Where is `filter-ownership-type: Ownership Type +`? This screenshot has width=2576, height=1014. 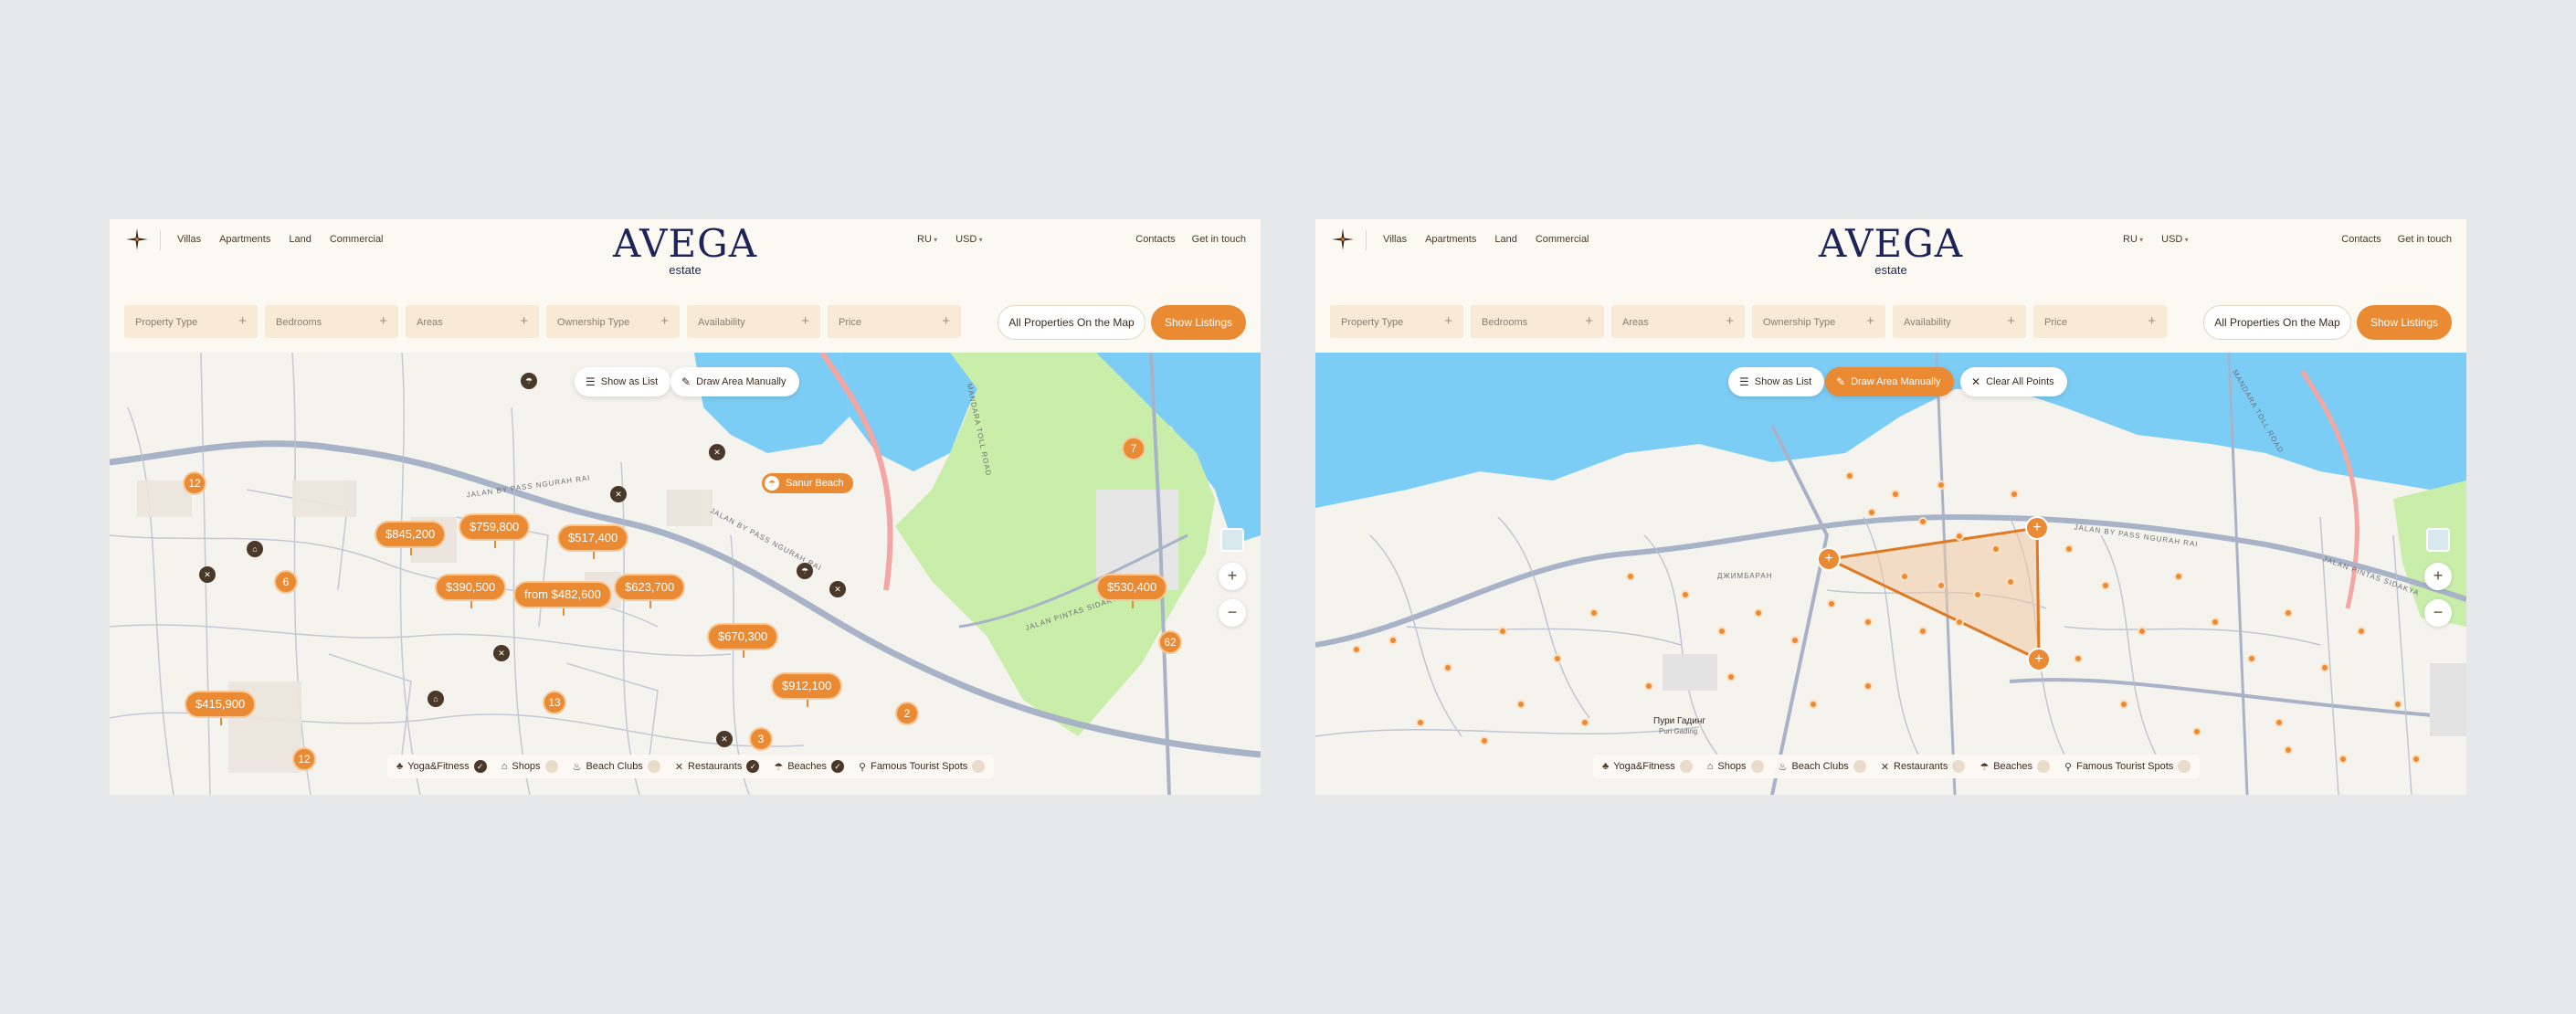 filter-ownership-type: Ownership Type + is located at coordinates (613, 321).